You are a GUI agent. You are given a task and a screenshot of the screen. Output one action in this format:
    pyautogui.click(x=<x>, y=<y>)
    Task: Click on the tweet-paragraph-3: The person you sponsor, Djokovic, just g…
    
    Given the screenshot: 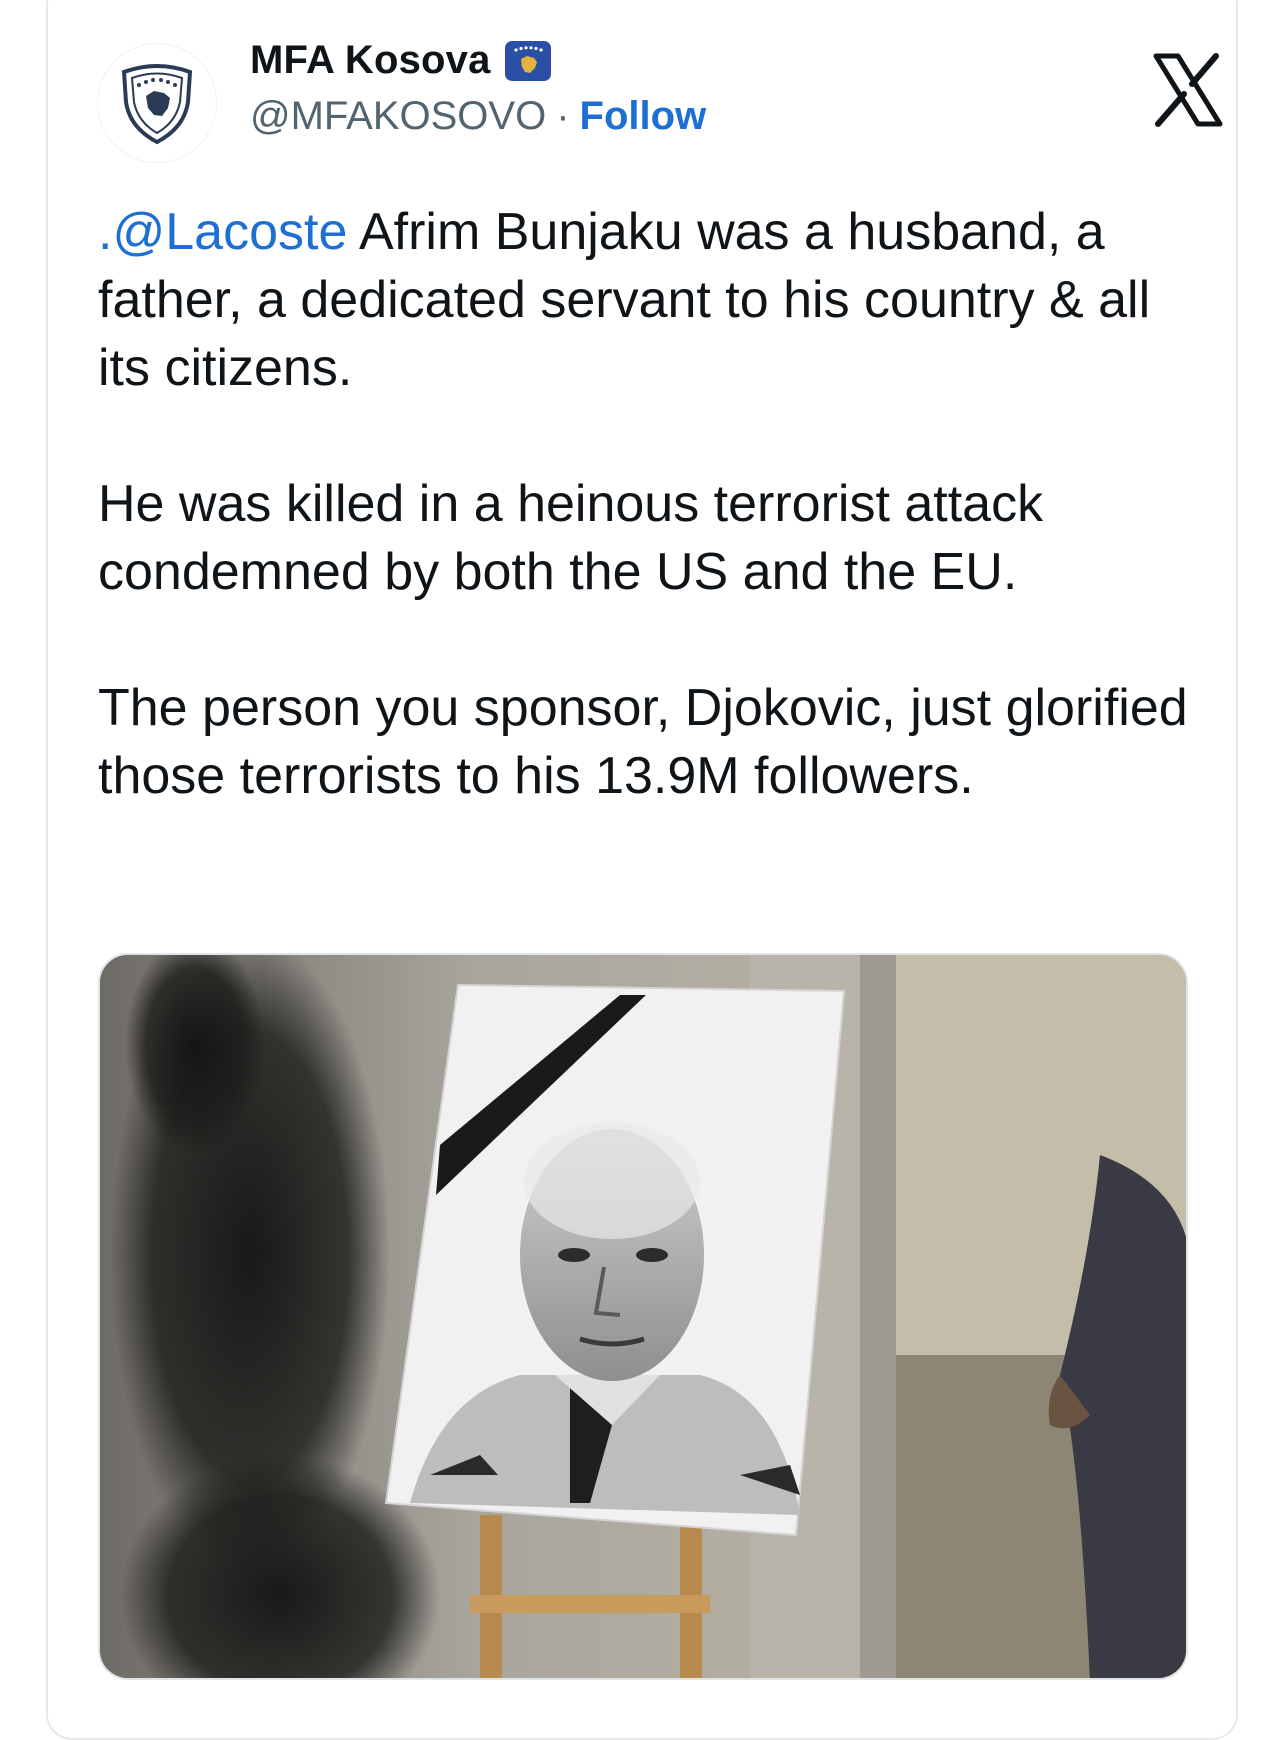 What is the action you would take?
    pyautogui.click(x=643, y=742)
    